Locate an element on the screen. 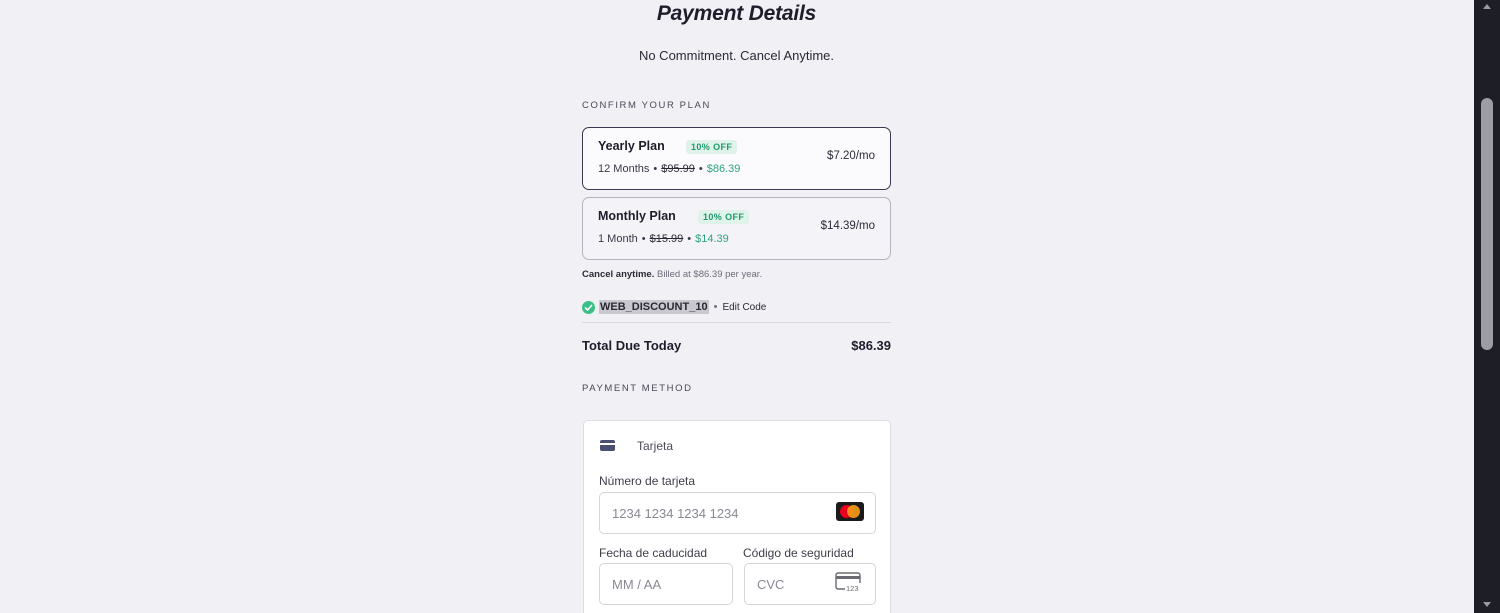  plan-name: Yearly Plan is located at coordinates (631, 146).